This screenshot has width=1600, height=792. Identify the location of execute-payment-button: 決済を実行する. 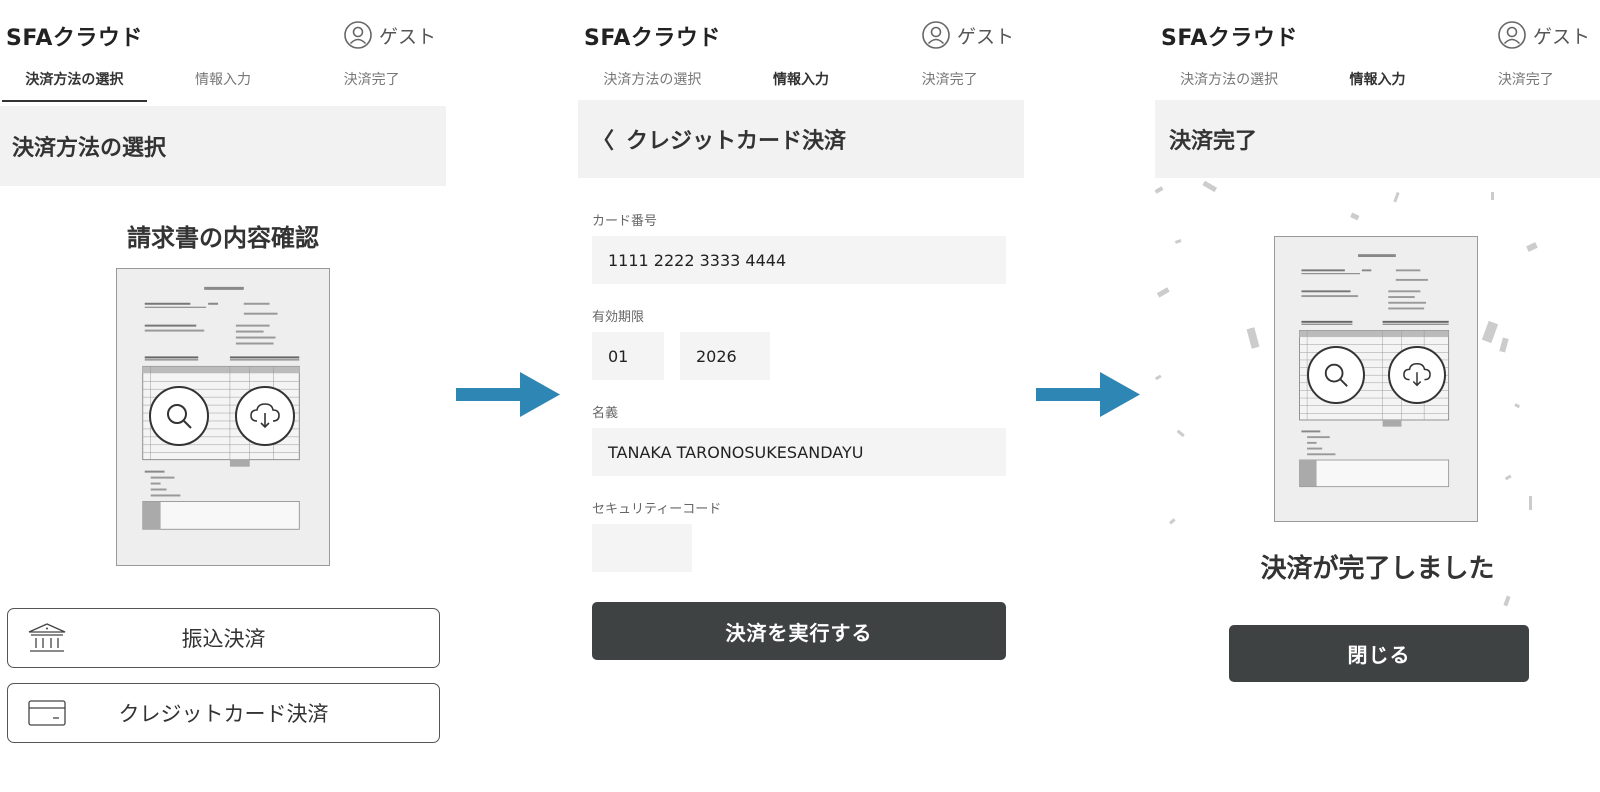
(799, 631).